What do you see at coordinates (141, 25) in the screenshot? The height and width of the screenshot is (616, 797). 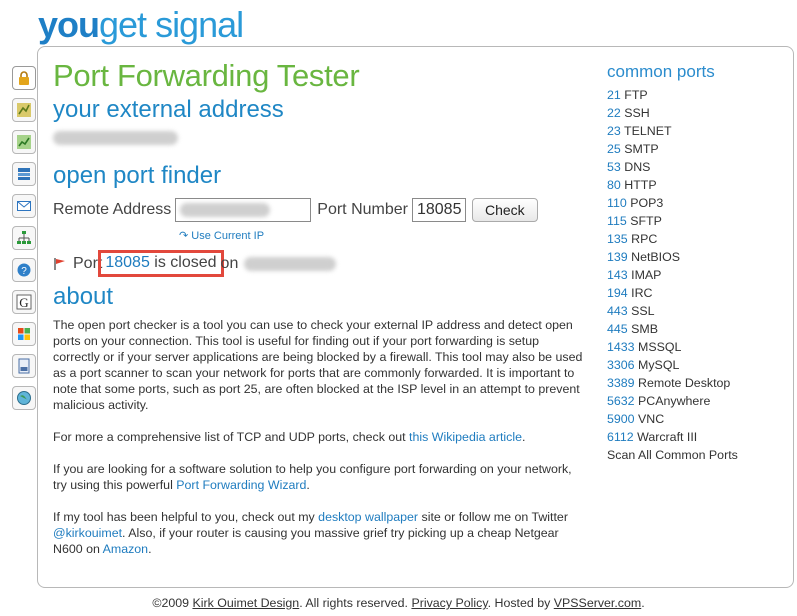 I see `site-logo: youget signal` at bounding box center [141, 25].